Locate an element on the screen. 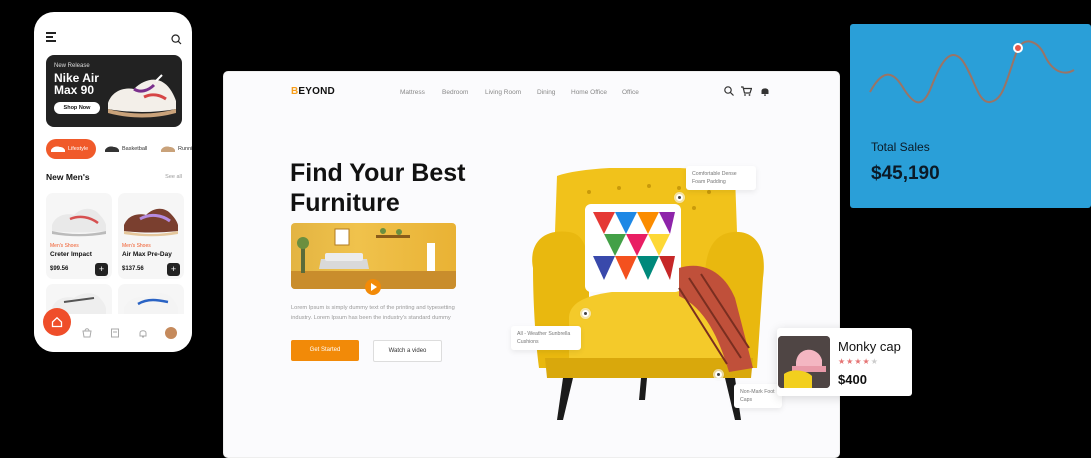 The width and height of the screenshot is (1091, 458). product-image is located at coordinates (804, 362).